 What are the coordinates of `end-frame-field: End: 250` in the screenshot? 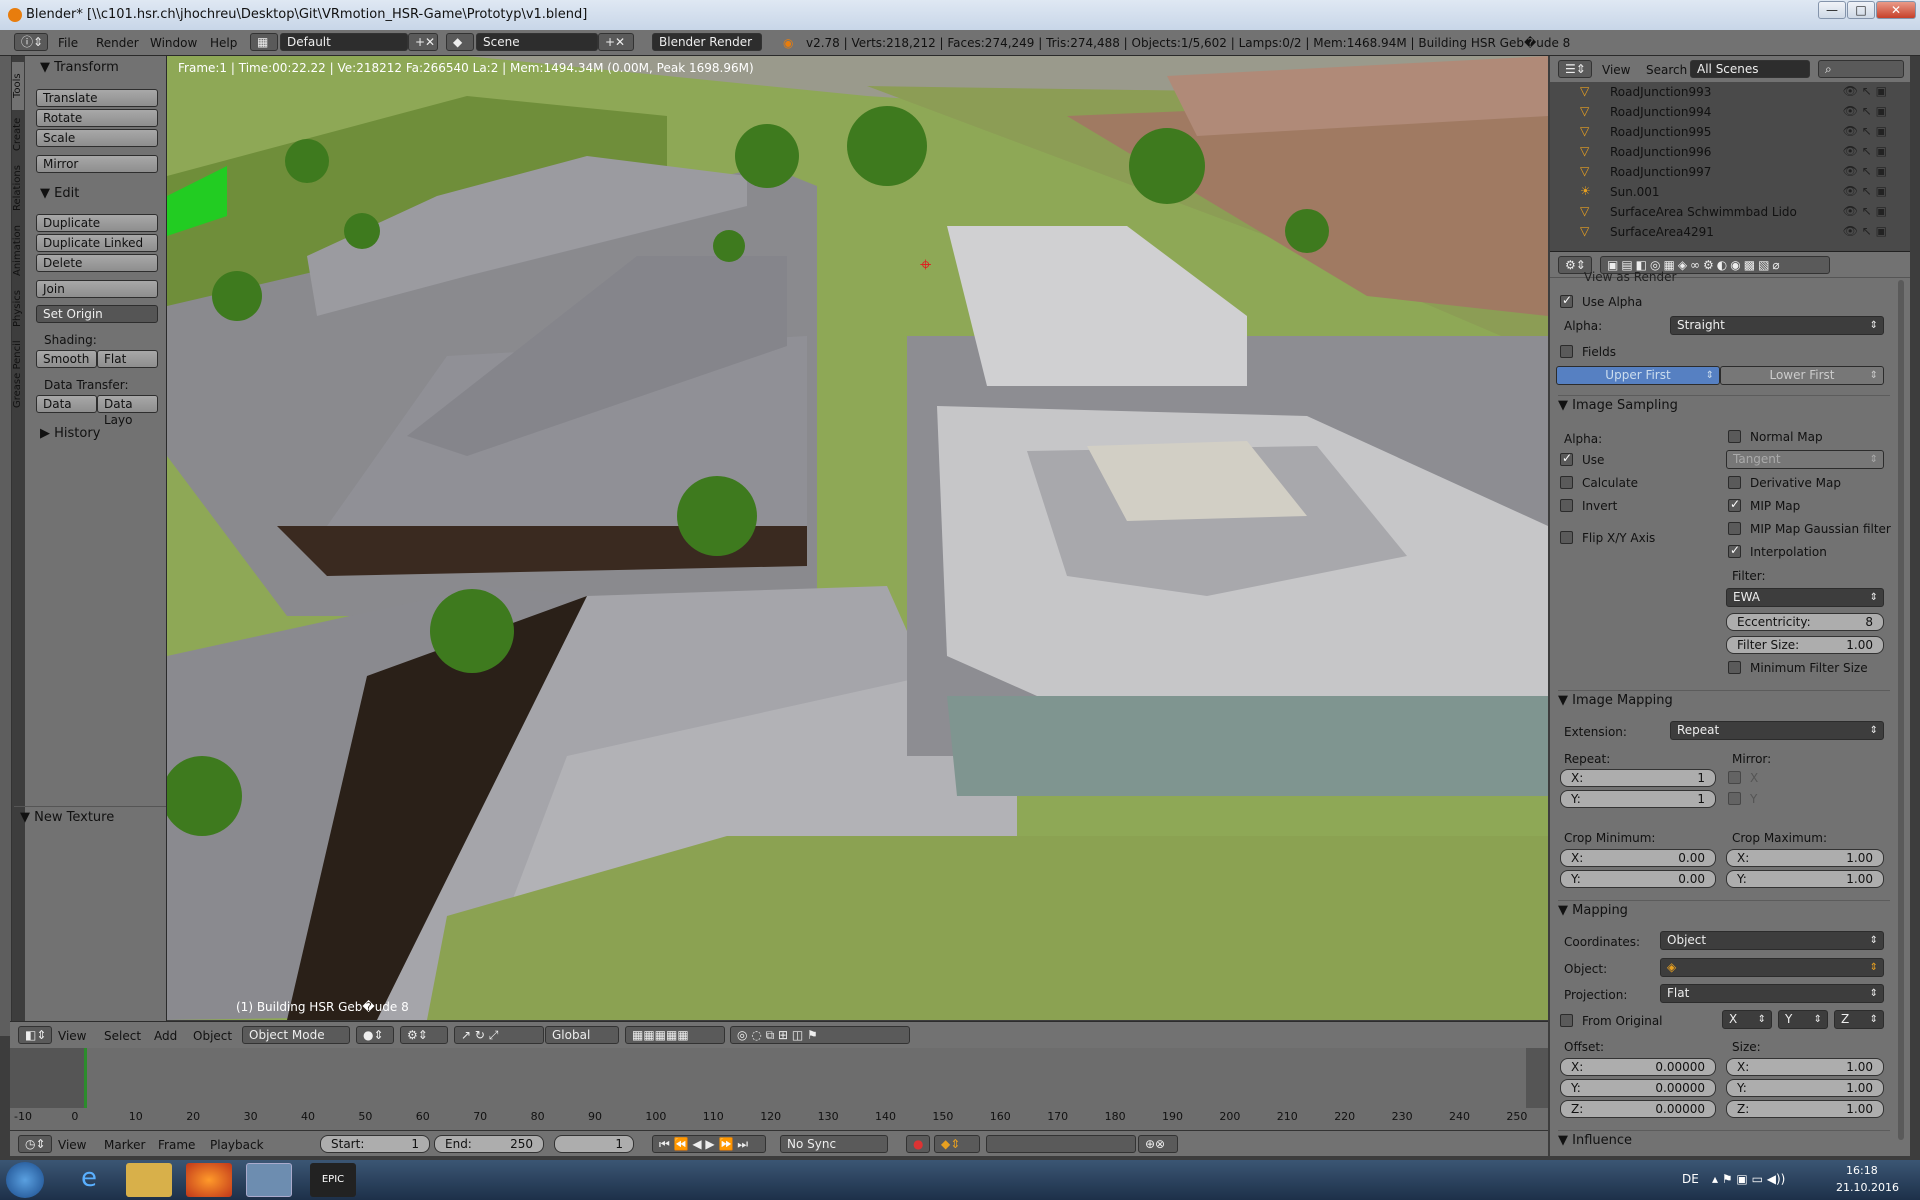 It's located at (489, 1144).